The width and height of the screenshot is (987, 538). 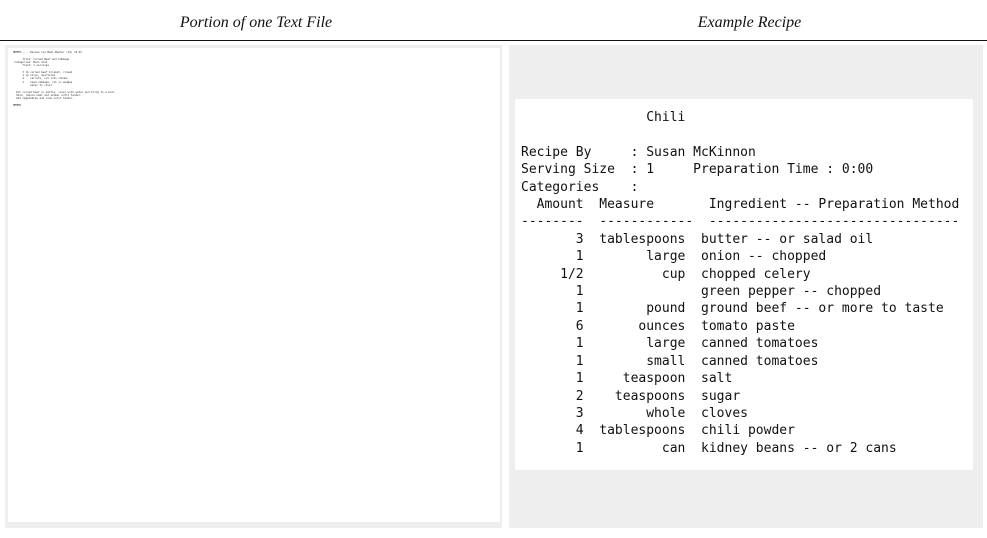 I want to click on header-divider, so click(x=493, y=40).